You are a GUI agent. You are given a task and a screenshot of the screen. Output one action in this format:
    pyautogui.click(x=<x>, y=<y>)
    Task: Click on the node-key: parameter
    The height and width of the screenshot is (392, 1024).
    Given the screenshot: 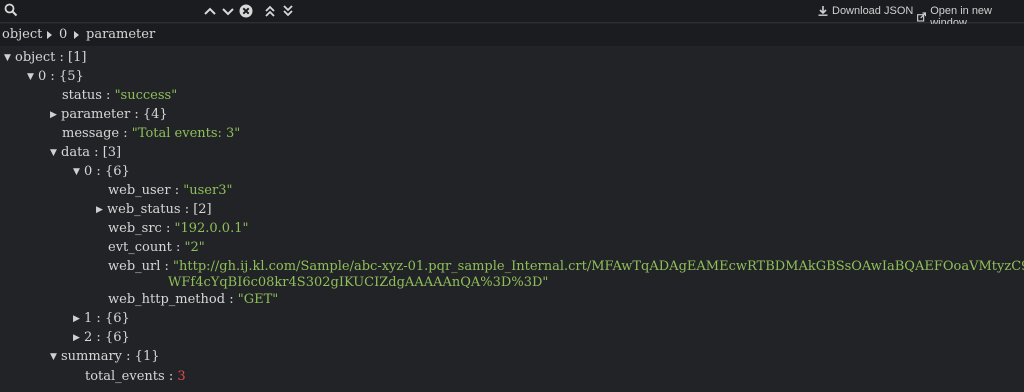 What is the action you would take?
    pyautogui.click(x=95, y=114)
    